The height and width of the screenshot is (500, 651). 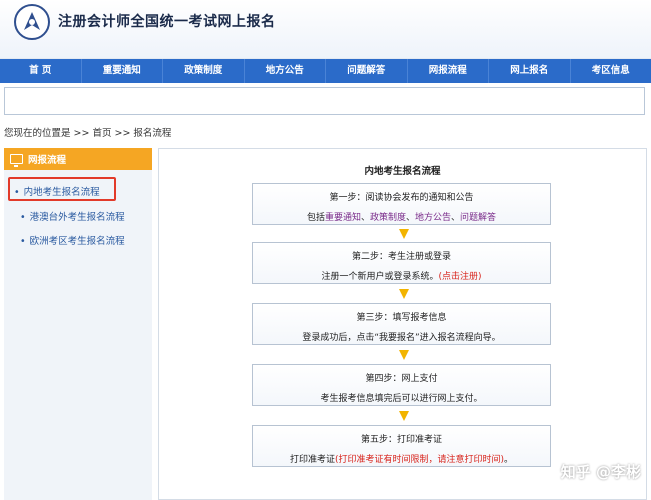 What do you see at coordinates (122, 71) in the screenshot?
I see `nav-item-notices: 重要通知` at bounding box center [122, 71].